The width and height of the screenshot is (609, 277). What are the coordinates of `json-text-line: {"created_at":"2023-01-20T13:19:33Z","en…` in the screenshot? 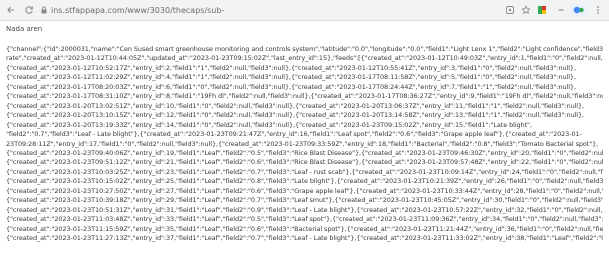 It's located at (269, 124).